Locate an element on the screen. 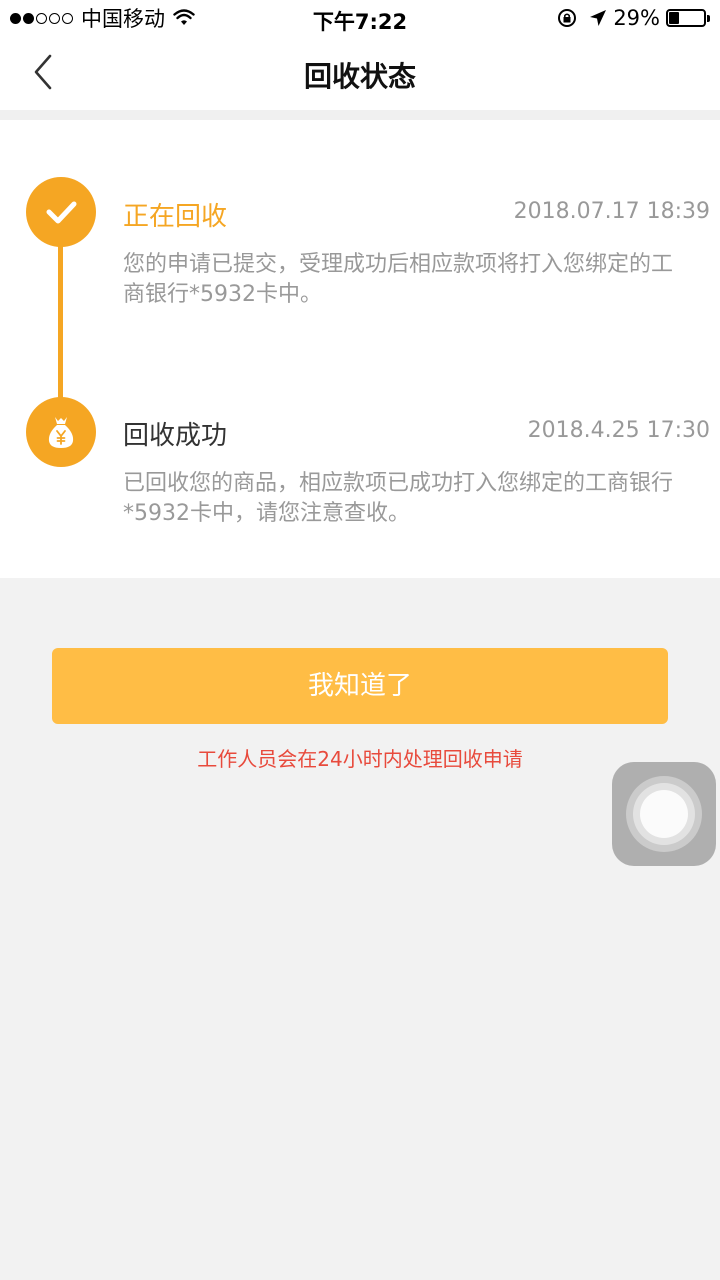 This screenshot has width=720, height=1280. timeline-step-title: 回收成功 is located at coordinates (175, 436).